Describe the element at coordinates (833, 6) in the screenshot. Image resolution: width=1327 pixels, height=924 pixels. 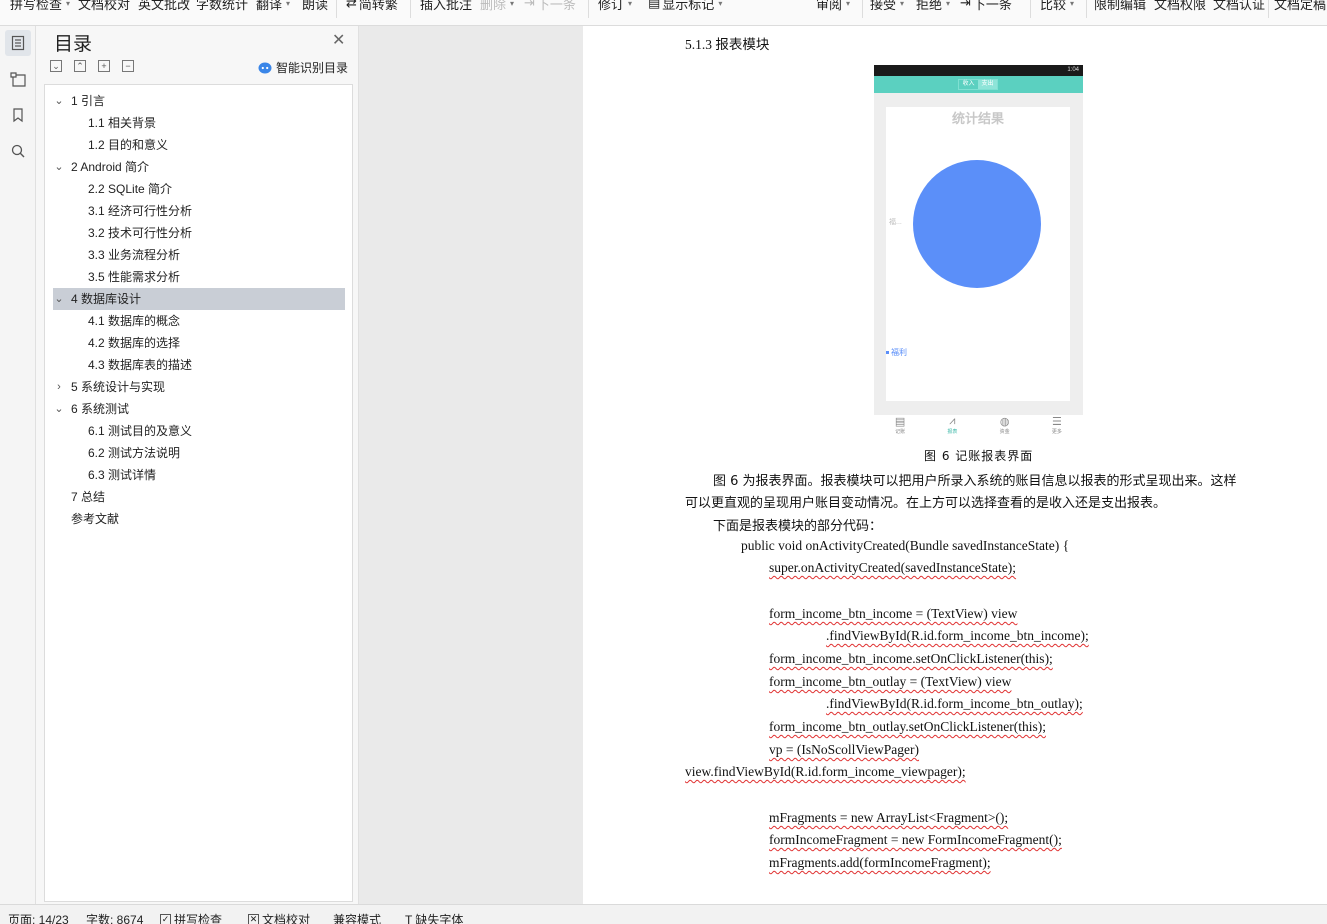
I see `review-pane-button: 审阅 ▾` at that location.